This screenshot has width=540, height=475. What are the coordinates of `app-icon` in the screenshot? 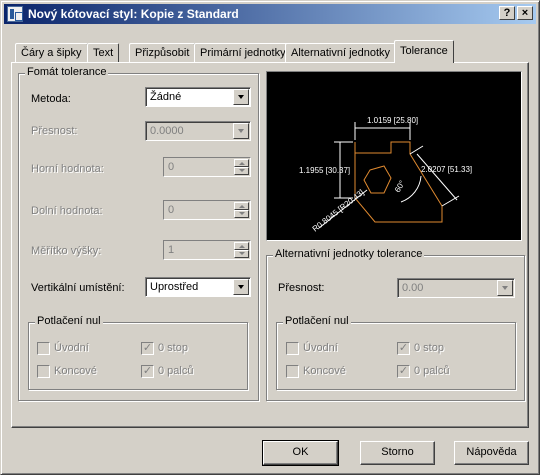 It's located at (15, 14).